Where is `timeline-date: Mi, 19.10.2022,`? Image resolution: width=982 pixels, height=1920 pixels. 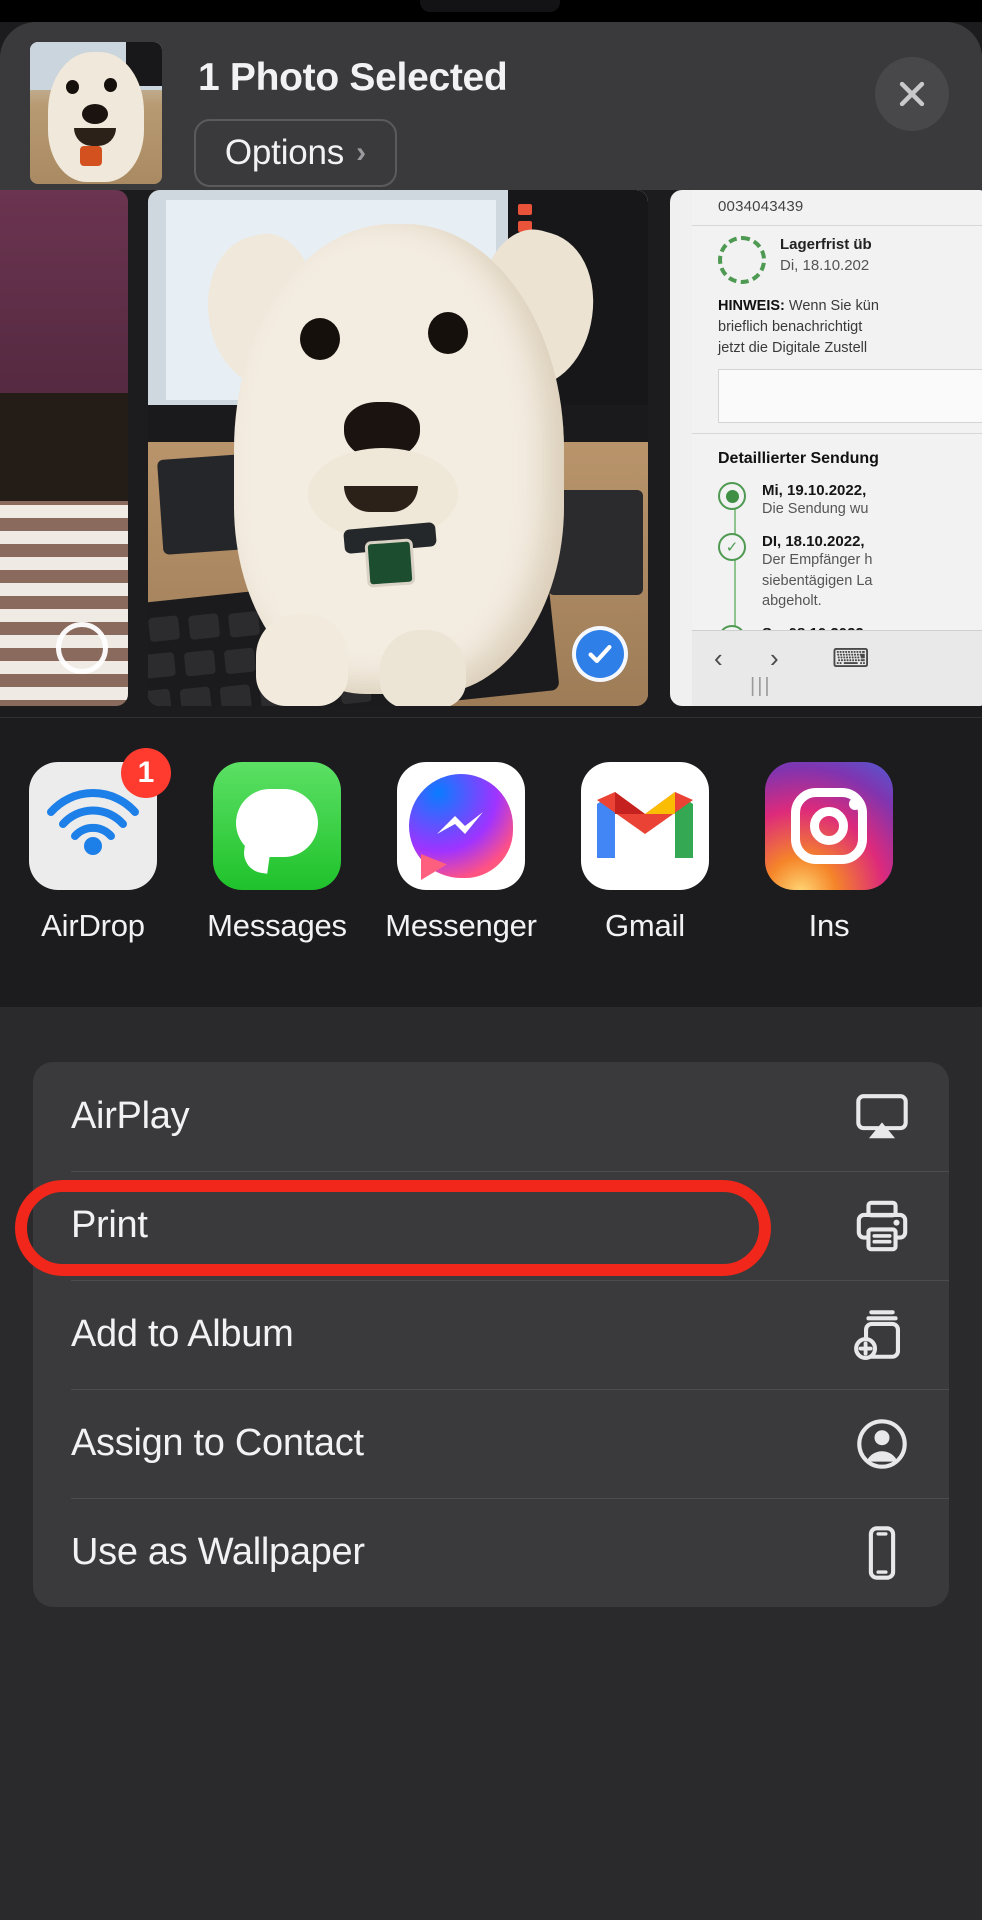 timeline-date: Mi, 19.10.2022, is located at coordinates (814, 491).